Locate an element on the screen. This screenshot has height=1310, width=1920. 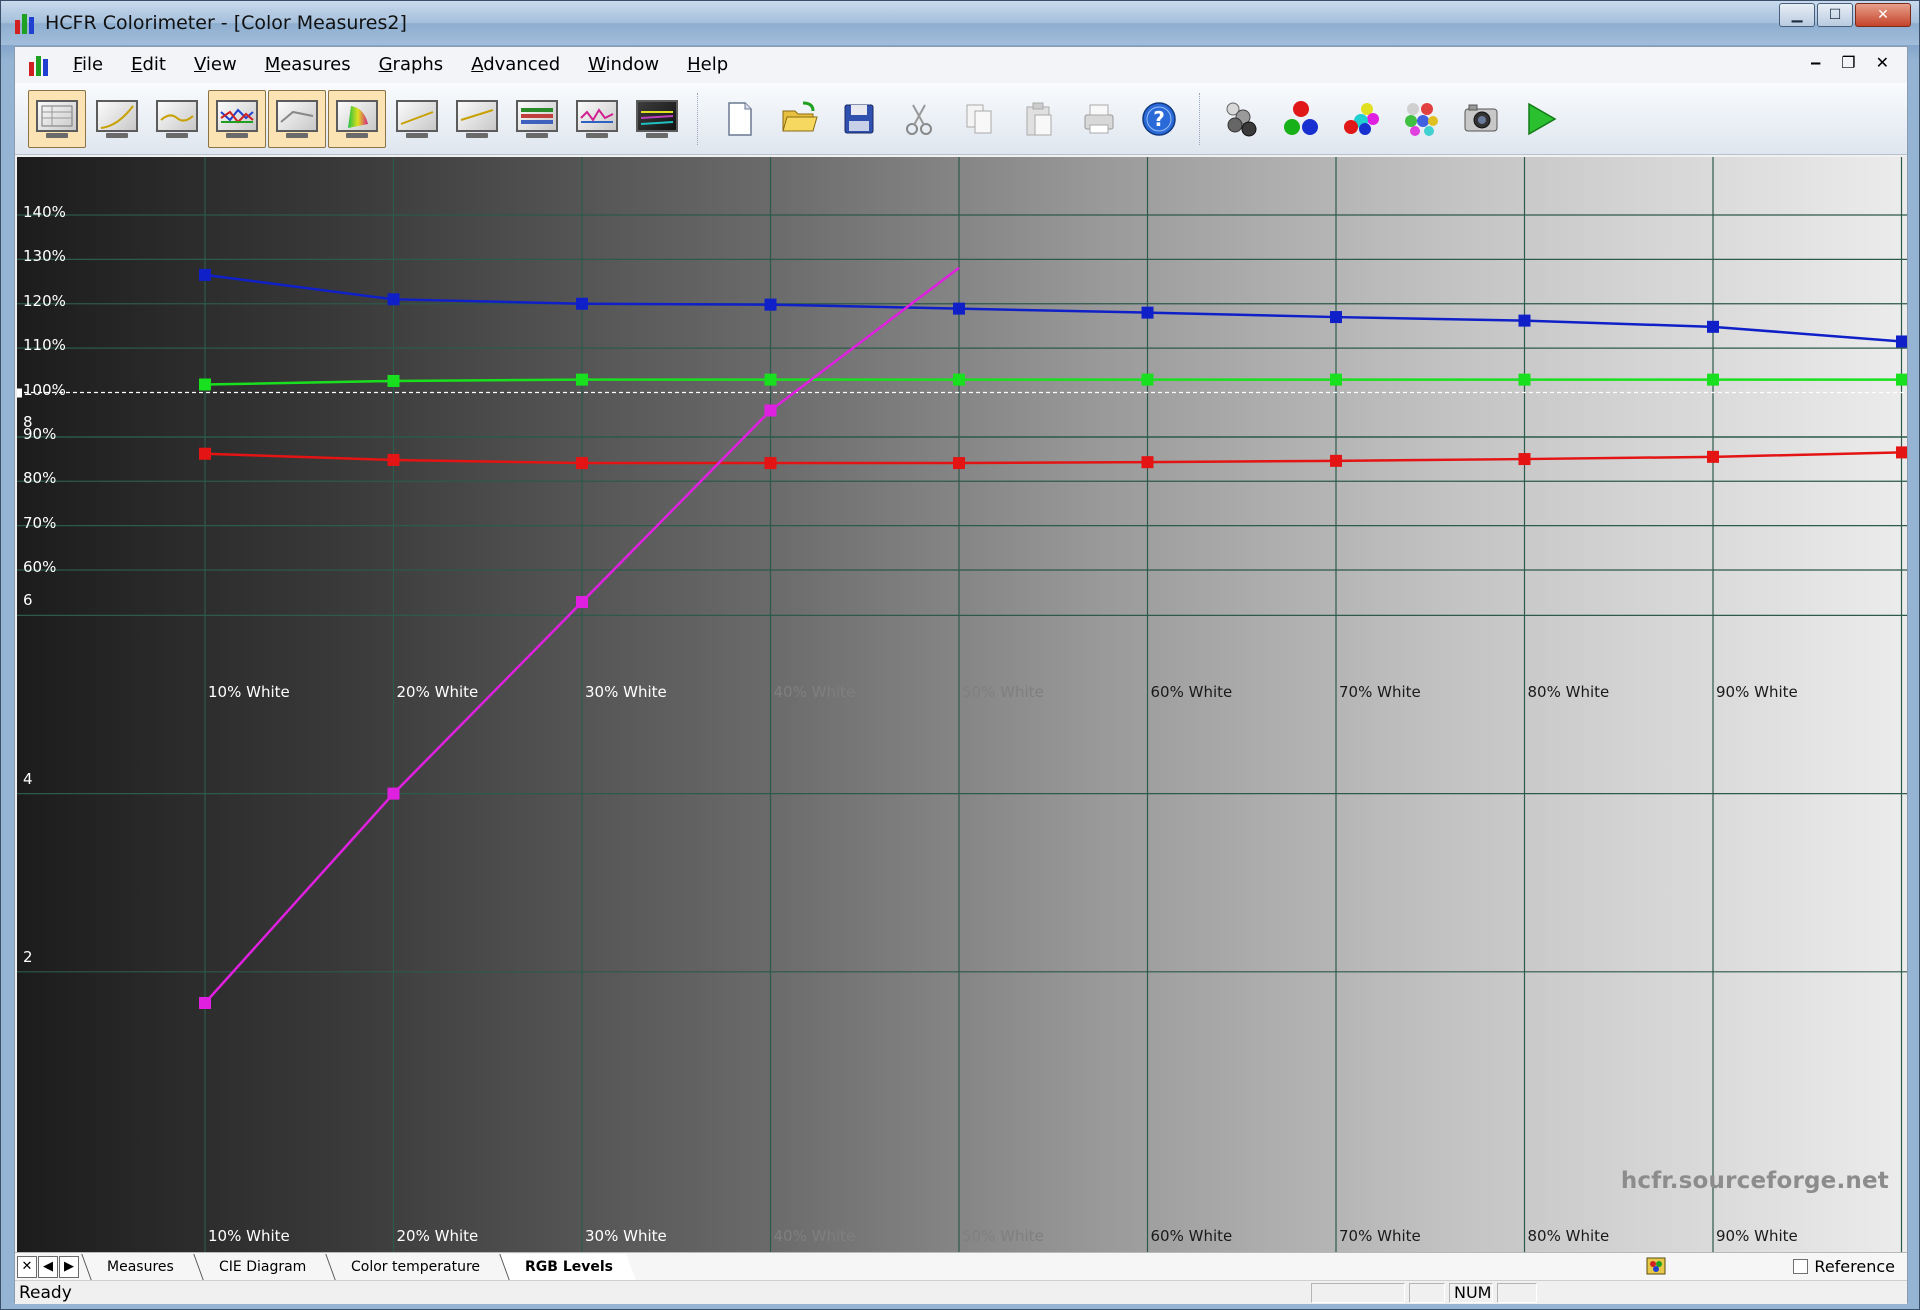
x-tick-label: 50% White is located at coordinates (1003, 1236).